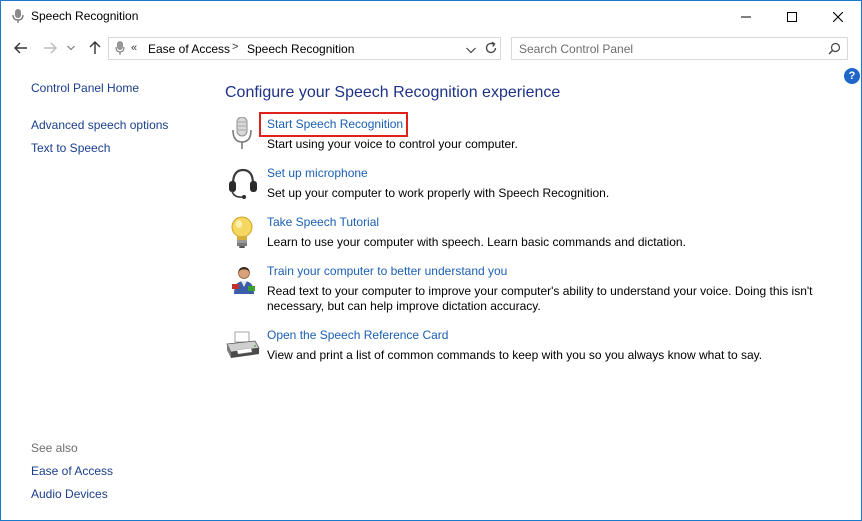 This screenshot has width=862, height=521. Describe the element at coordinates (243, 184) in the screenshot. I see `headset-icon` at that location.